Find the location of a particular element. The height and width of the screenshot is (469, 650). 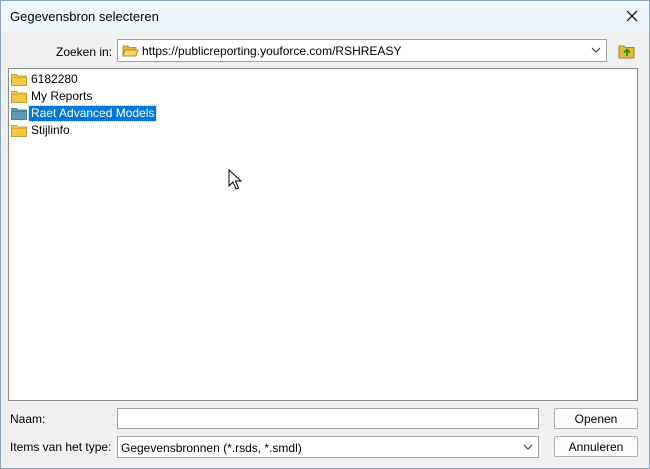

title-bar: Gegevensbron selecteren is located at coordinates (325, 16).